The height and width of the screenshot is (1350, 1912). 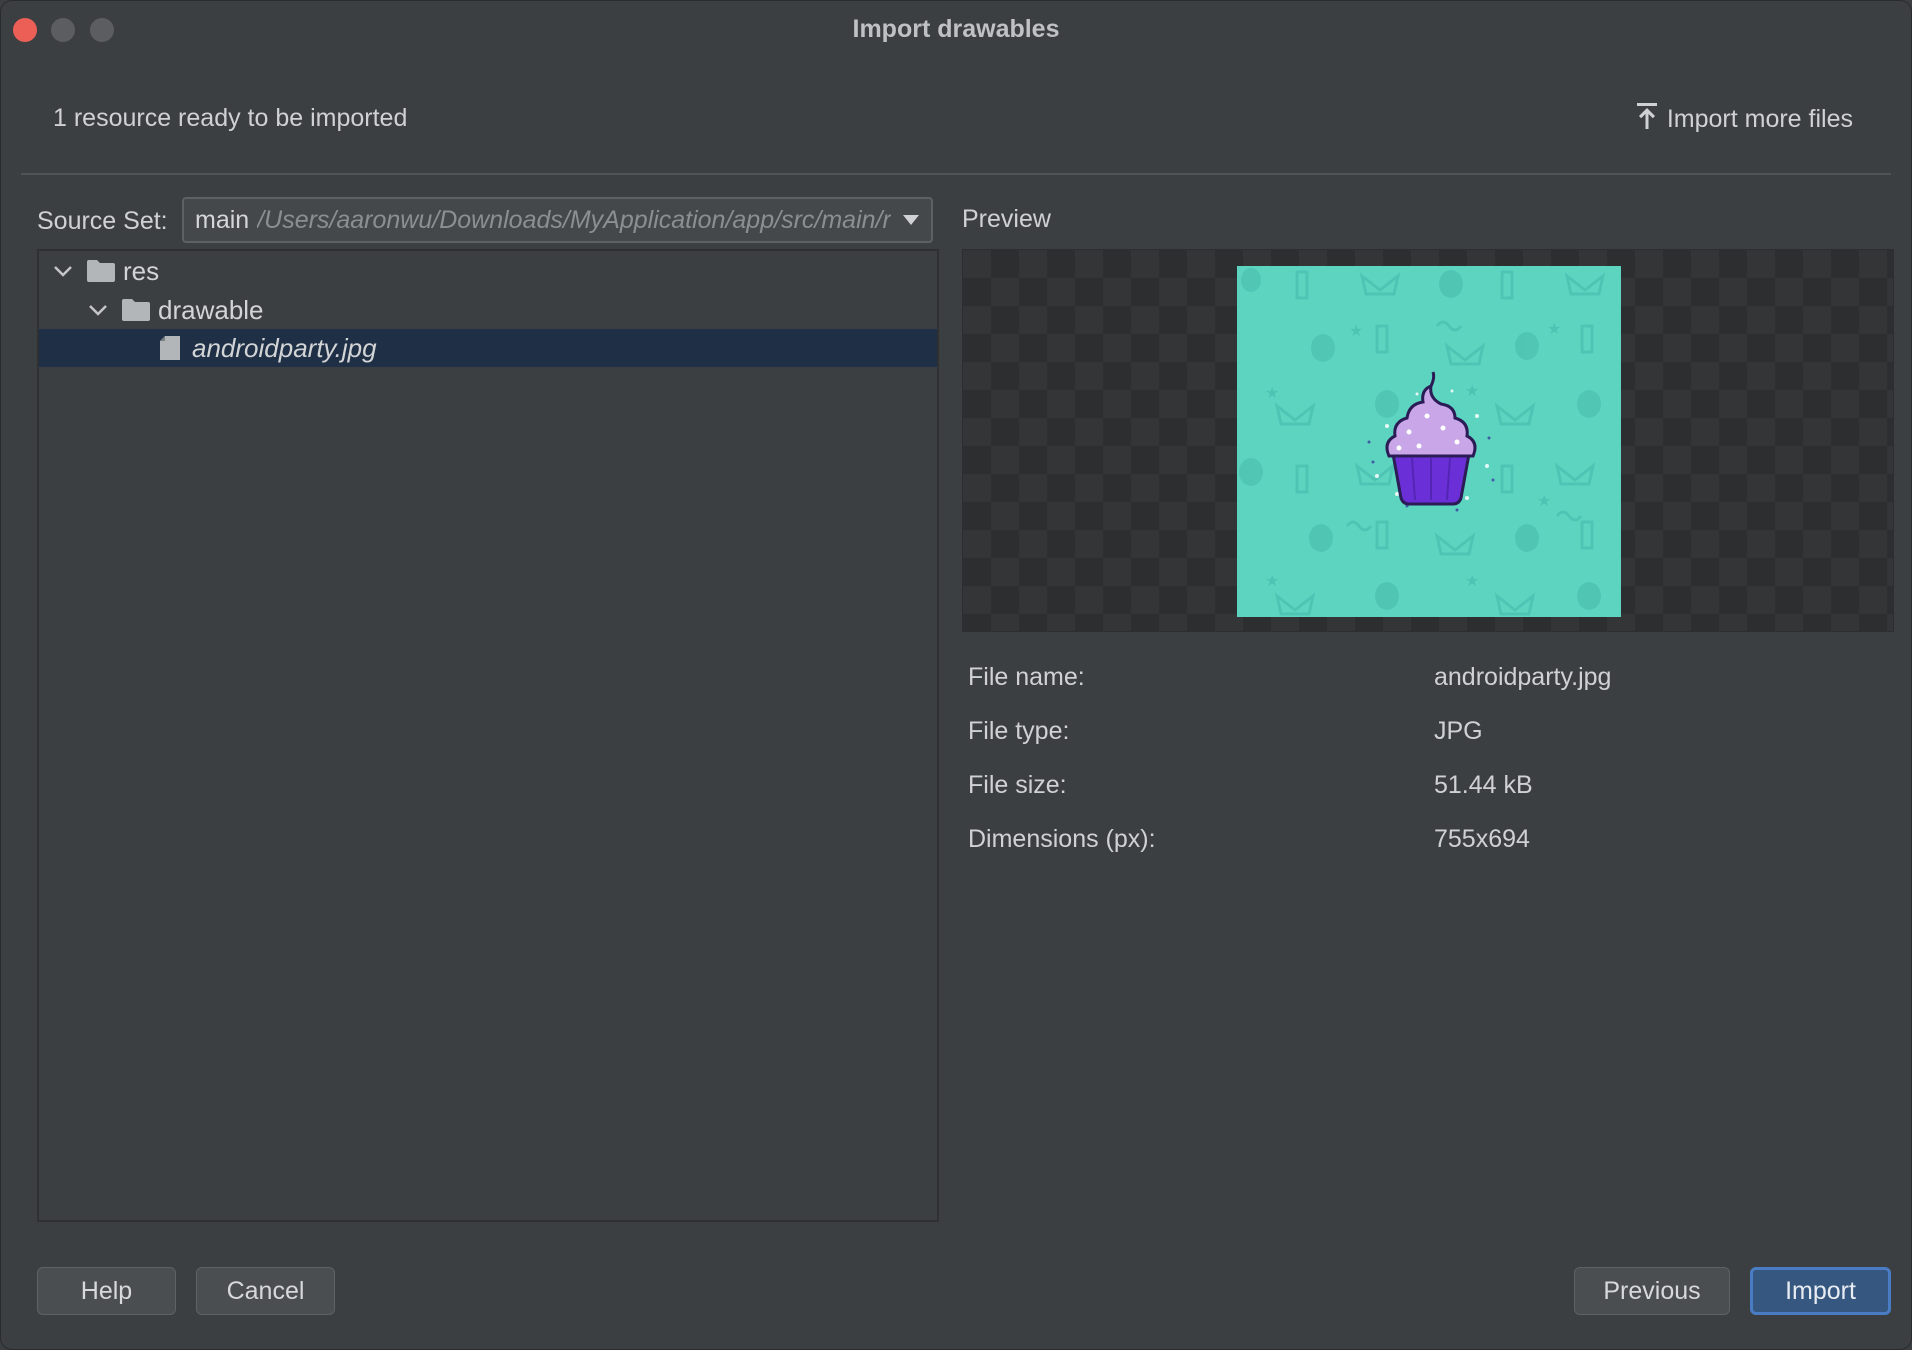 I want to click on title-bar: Import drawables, so click(x=956, y=29).